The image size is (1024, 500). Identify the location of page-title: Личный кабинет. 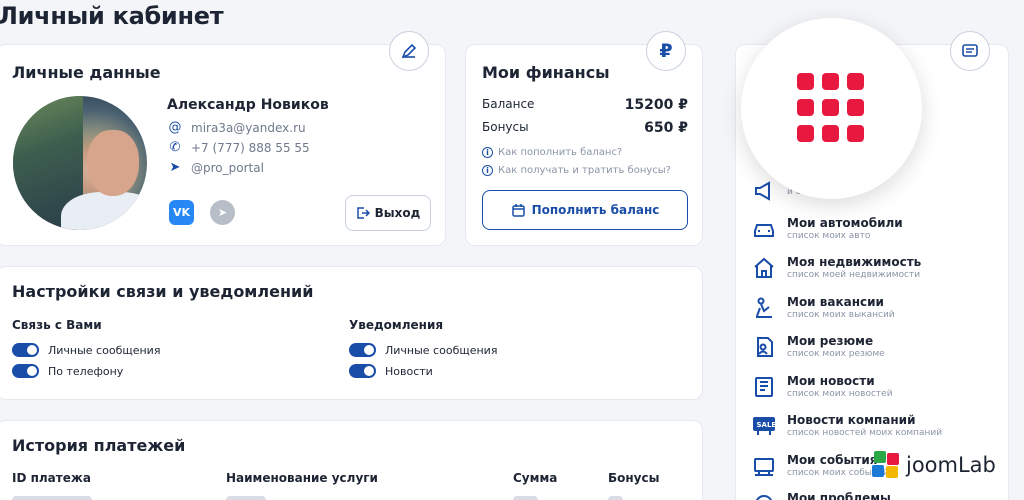
(112, 16).